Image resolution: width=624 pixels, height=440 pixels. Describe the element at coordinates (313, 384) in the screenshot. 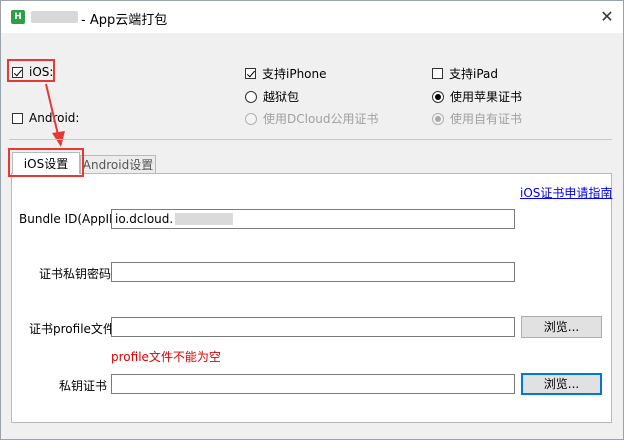

I see `private-key-input` at that location.